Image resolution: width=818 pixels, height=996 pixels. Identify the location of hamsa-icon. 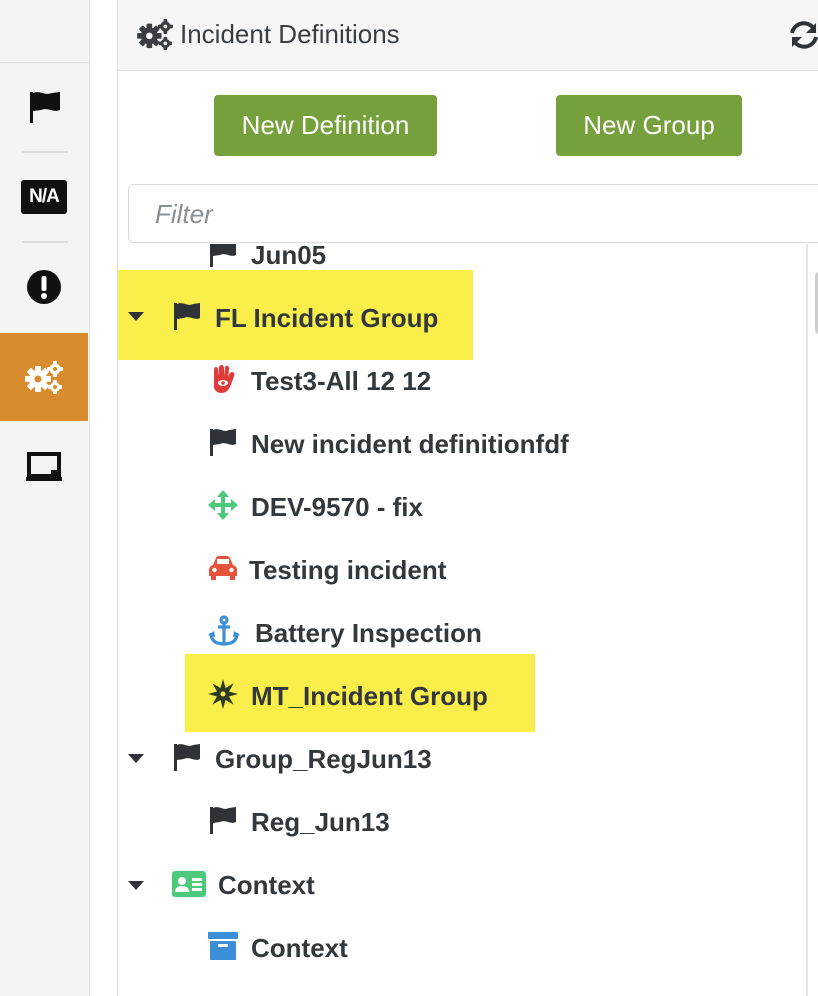
(224, 379).